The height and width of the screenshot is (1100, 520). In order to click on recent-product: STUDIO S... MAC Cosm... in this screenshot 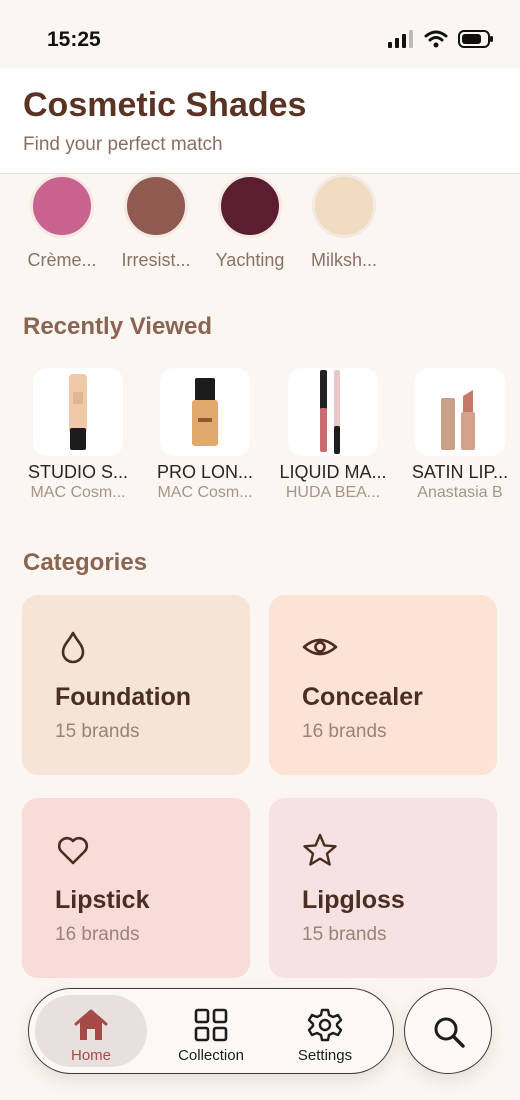, I will do `click(78, 435)`.